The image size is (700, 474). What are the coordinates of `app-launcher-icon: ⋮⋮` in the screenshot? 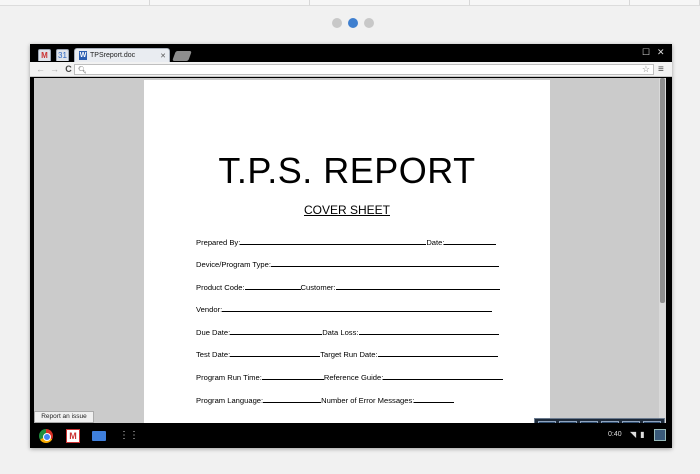 It's located at (129, 436).